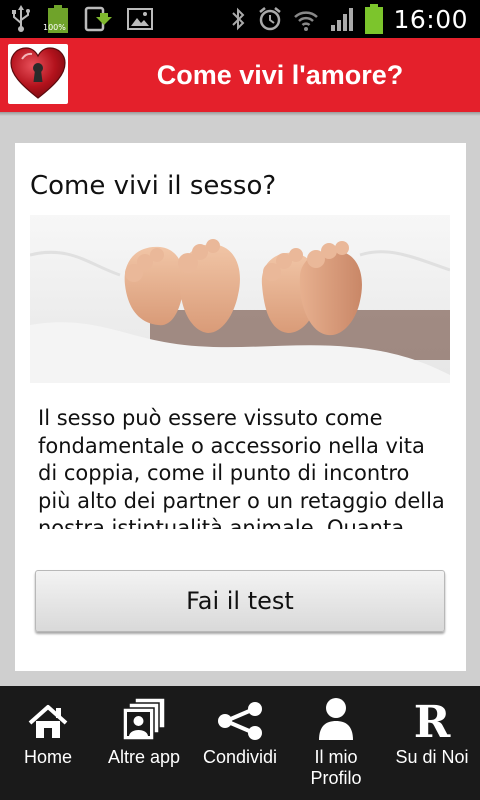 This screenshot has height=800, width=480. What do you see at coordinates (144, 757) in the screenshot?
I see `nav-label: Altre app` at bounding box center [144, 757].